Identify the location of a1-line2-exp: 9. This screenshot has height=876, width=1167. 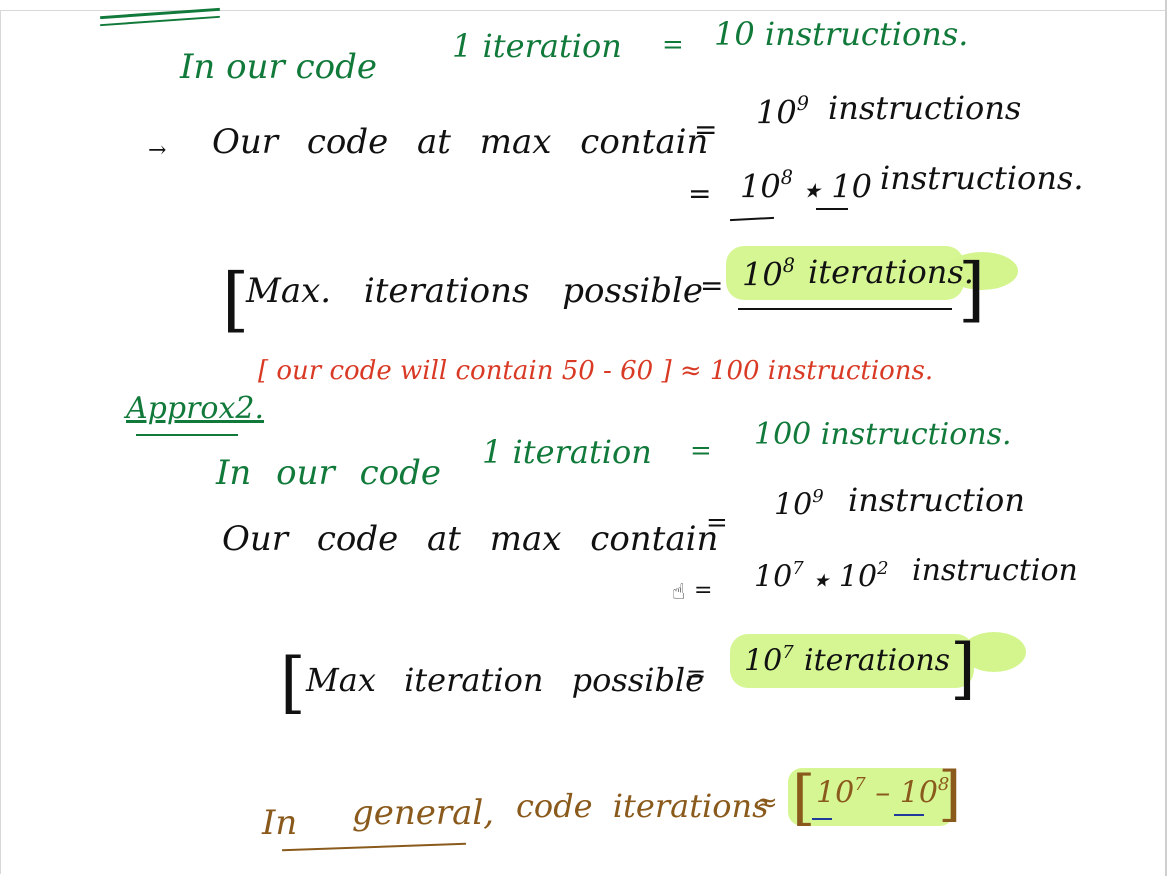
(802, 103).